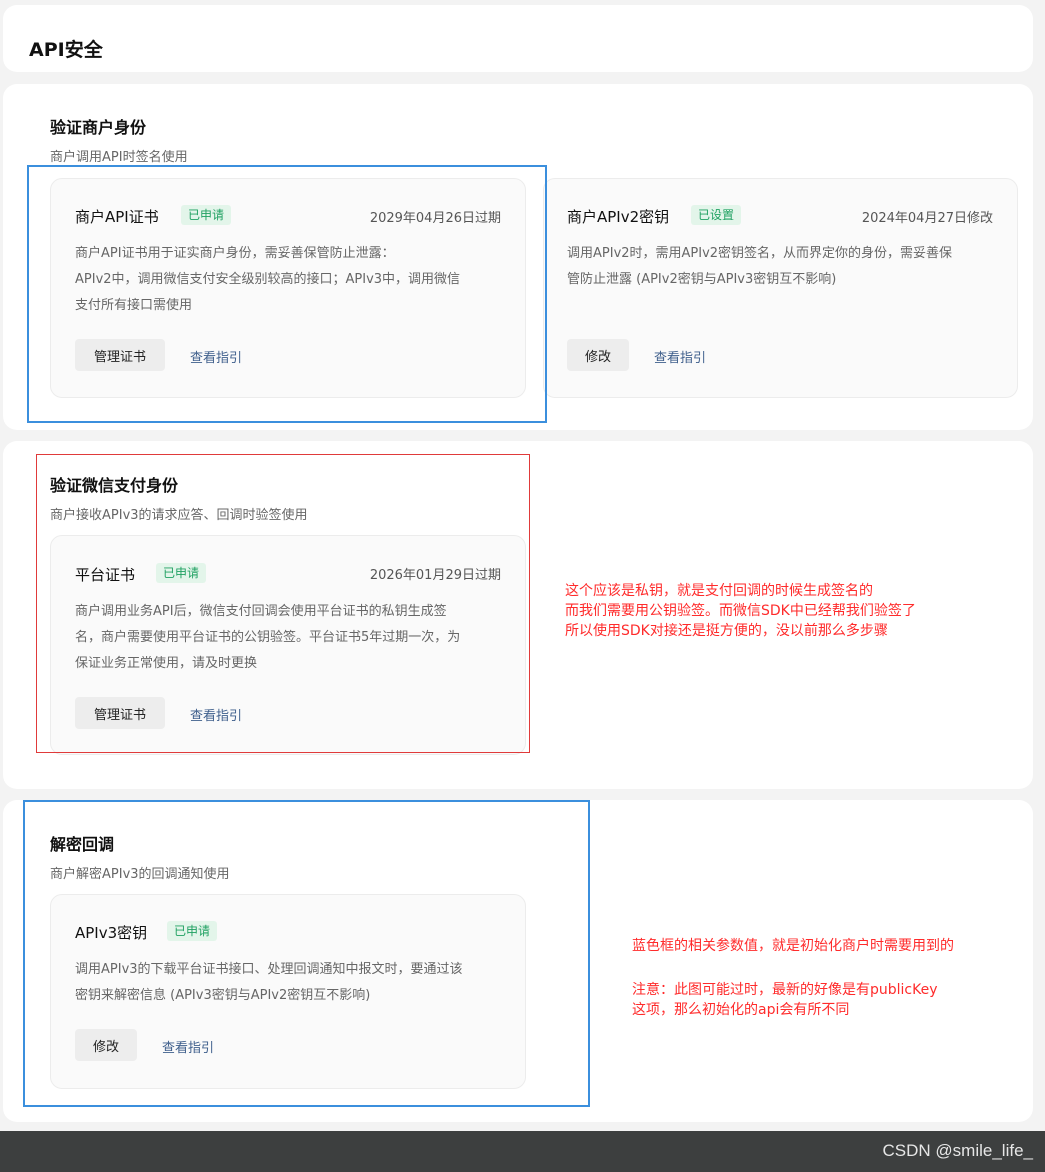 This screenshot has width=1045, height=1172. I want to click on section-title: 验证微信支付身份, so click(114, 485).